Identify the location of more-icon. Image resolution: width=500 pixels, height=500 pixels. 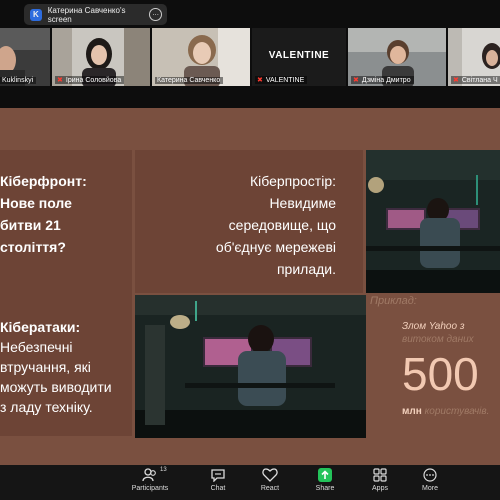
(430, 475).